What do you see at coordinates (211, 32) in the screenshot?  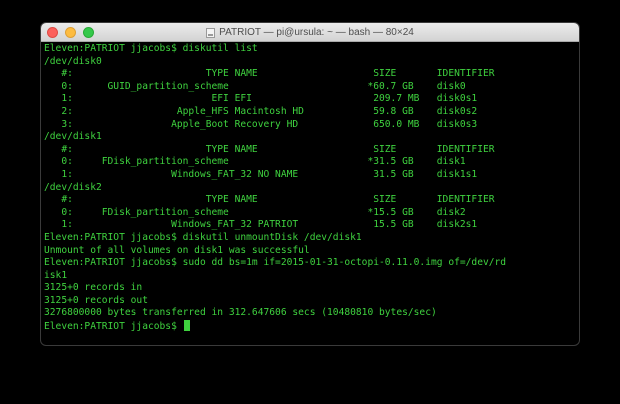 I see `terminal-document-icon` at bounding box center [211, 32].